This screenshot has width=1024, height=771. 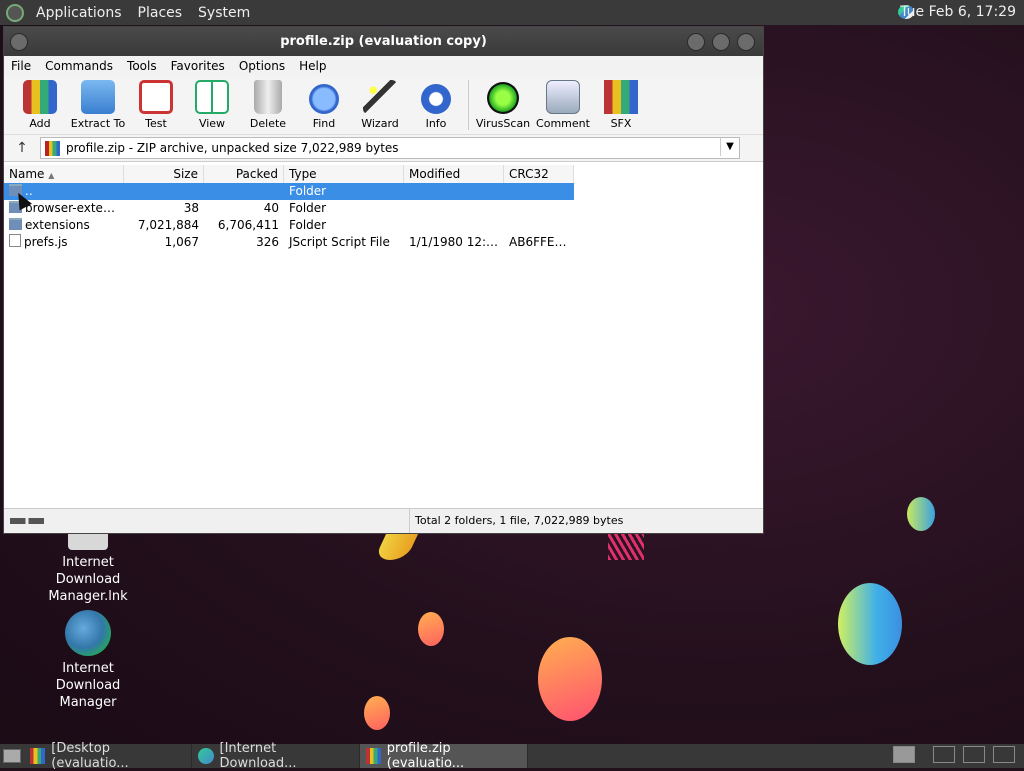 I want to click on table-row: browser-extensio... 38 40 Folder, so click(x=289, y=208).